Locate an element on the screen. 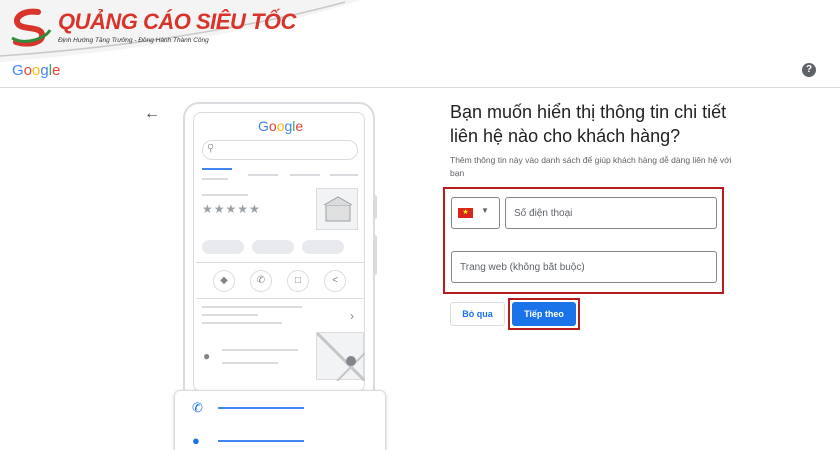 This screenshot has height=450, width=840. search-icon: ⚲ is located at coordinates (211, 148).